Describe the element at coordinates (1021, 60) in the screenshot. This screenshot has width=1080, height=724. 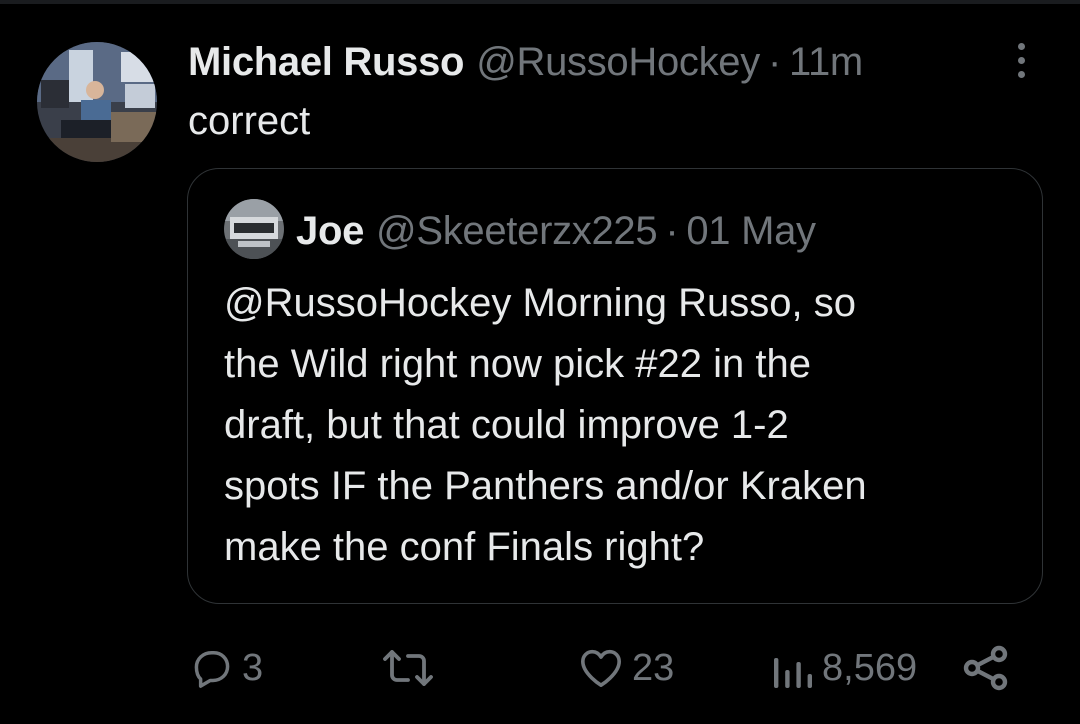
I see `more-icon` at that location.